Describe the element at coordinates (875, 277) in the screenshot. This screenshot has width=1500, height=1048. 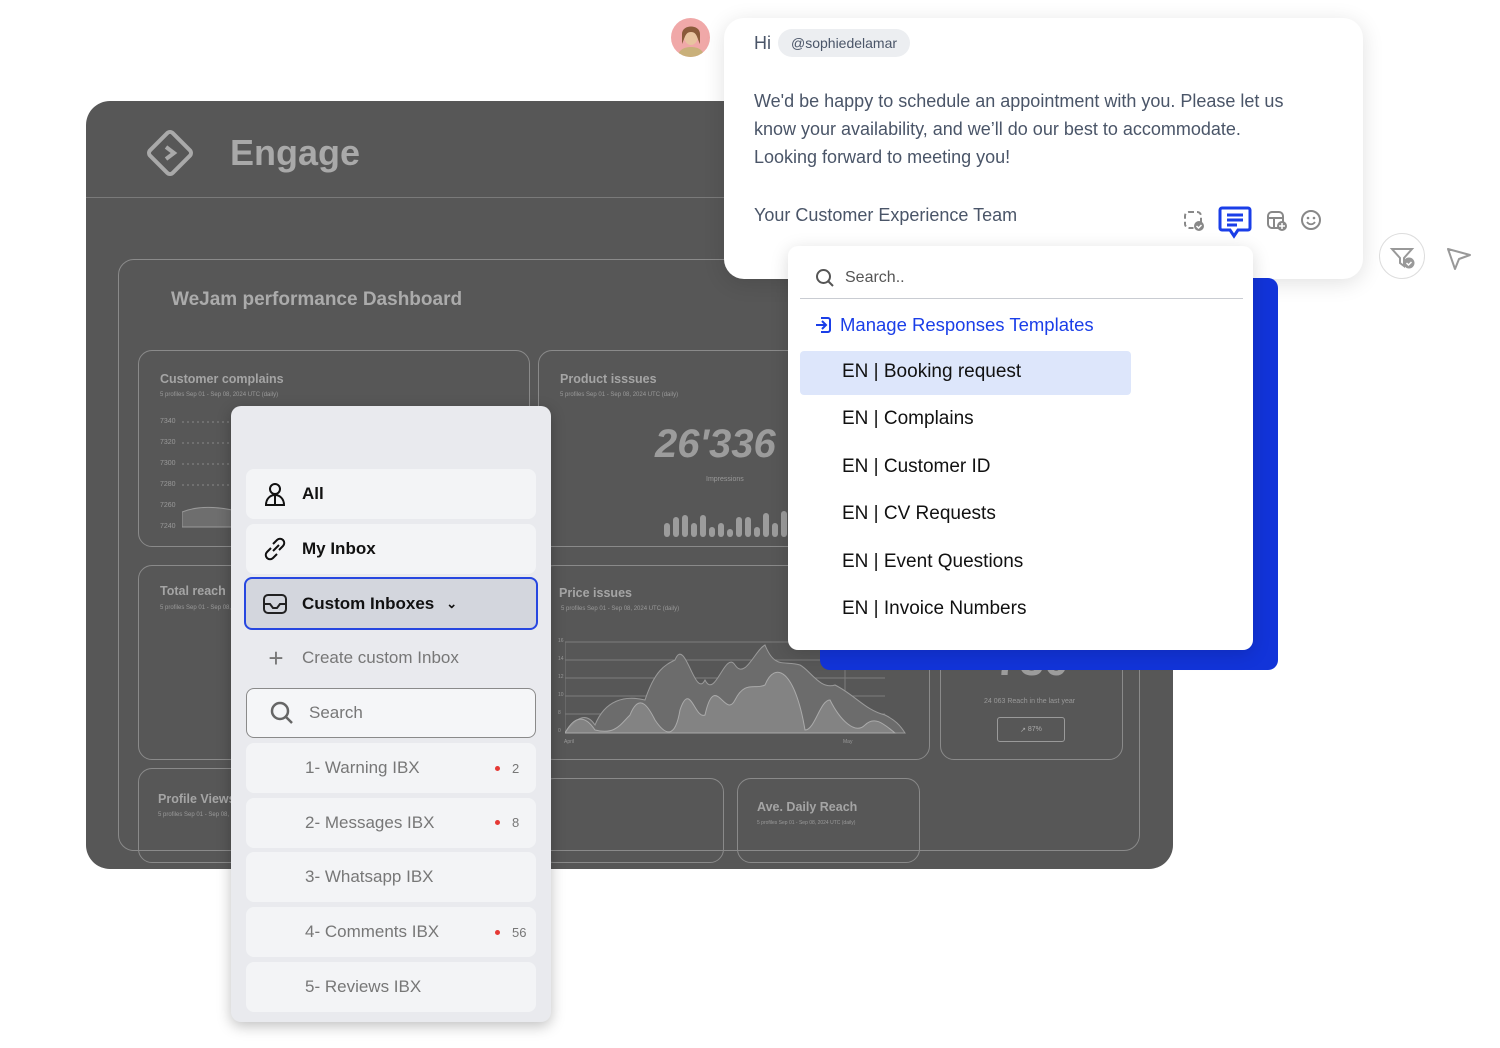
I see `search-placeholder: Search..` at that location.